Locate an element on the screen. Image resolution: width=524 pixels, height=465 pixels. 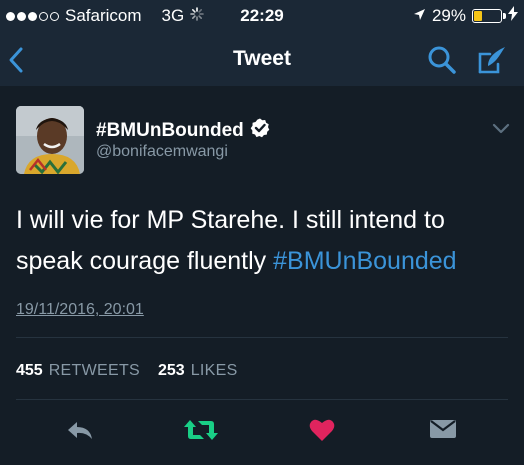
search-icon is located at coordinates (442, 60).